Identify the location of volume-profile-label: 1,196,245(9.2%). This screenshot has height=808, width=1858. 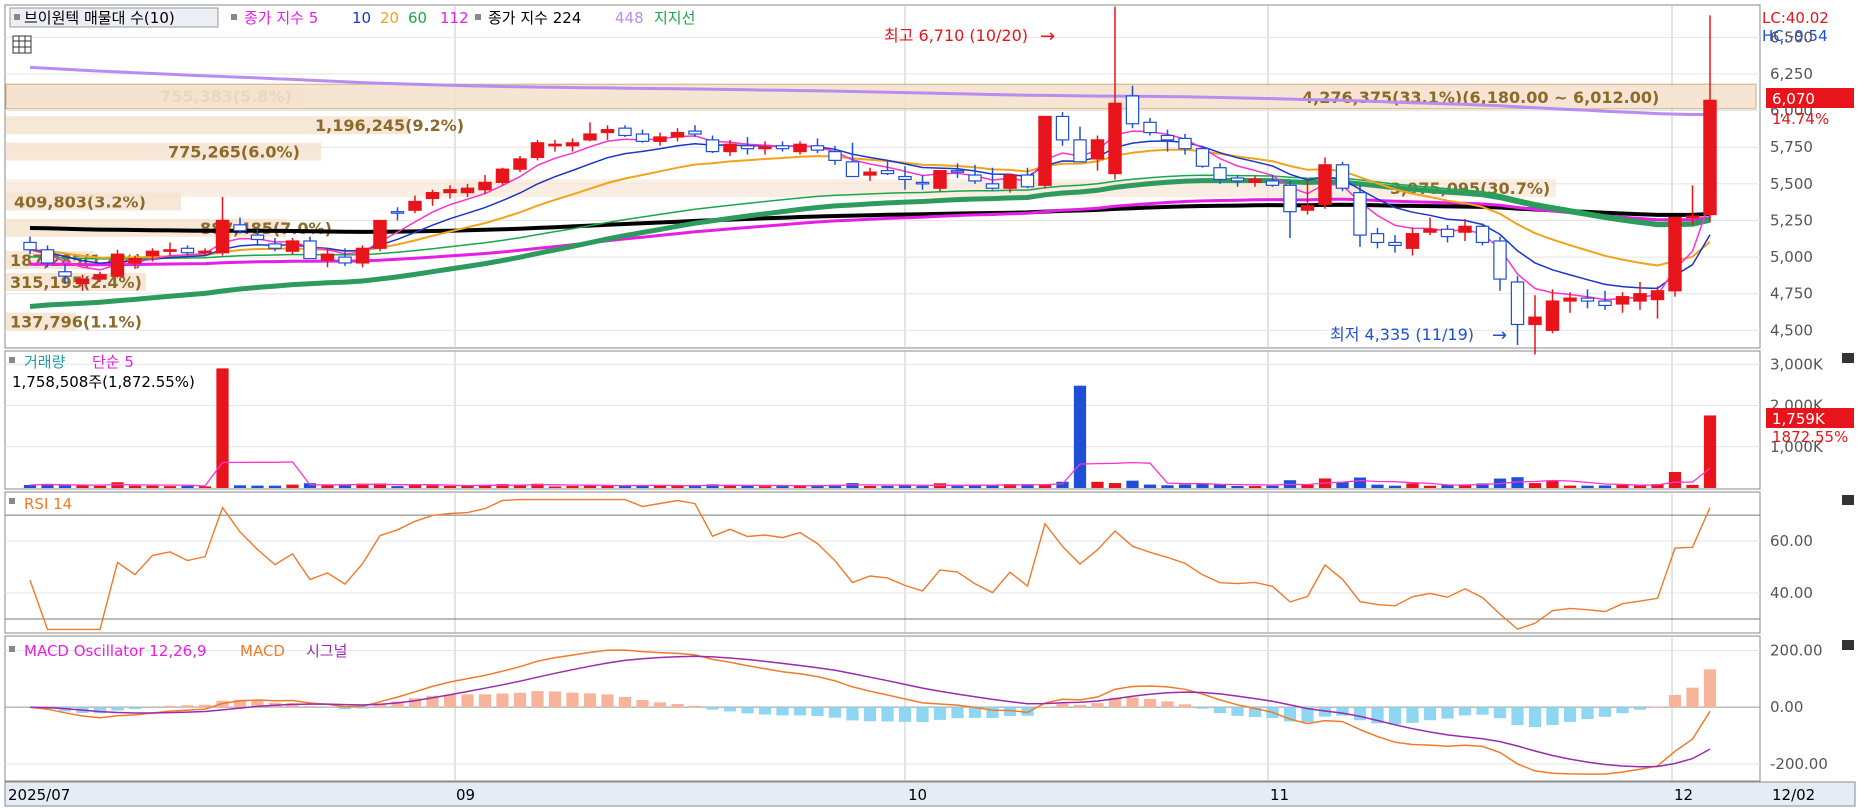
(389, 125).